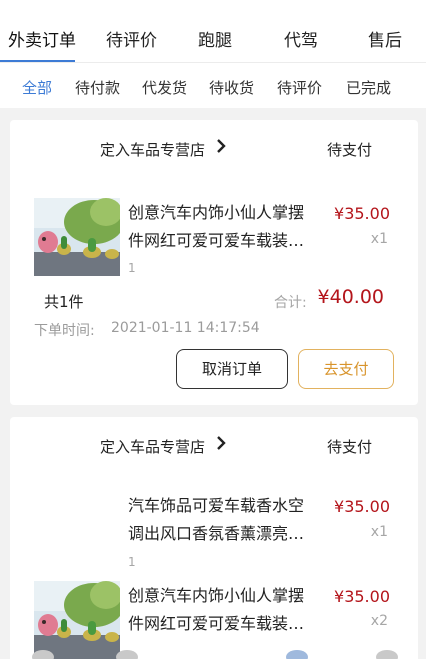 The image size is (426, 659). What do you see at coordinates (299, 87) in the screenshot?
I see `filter-to-review: 待评价` at bounding box center [299, 87].